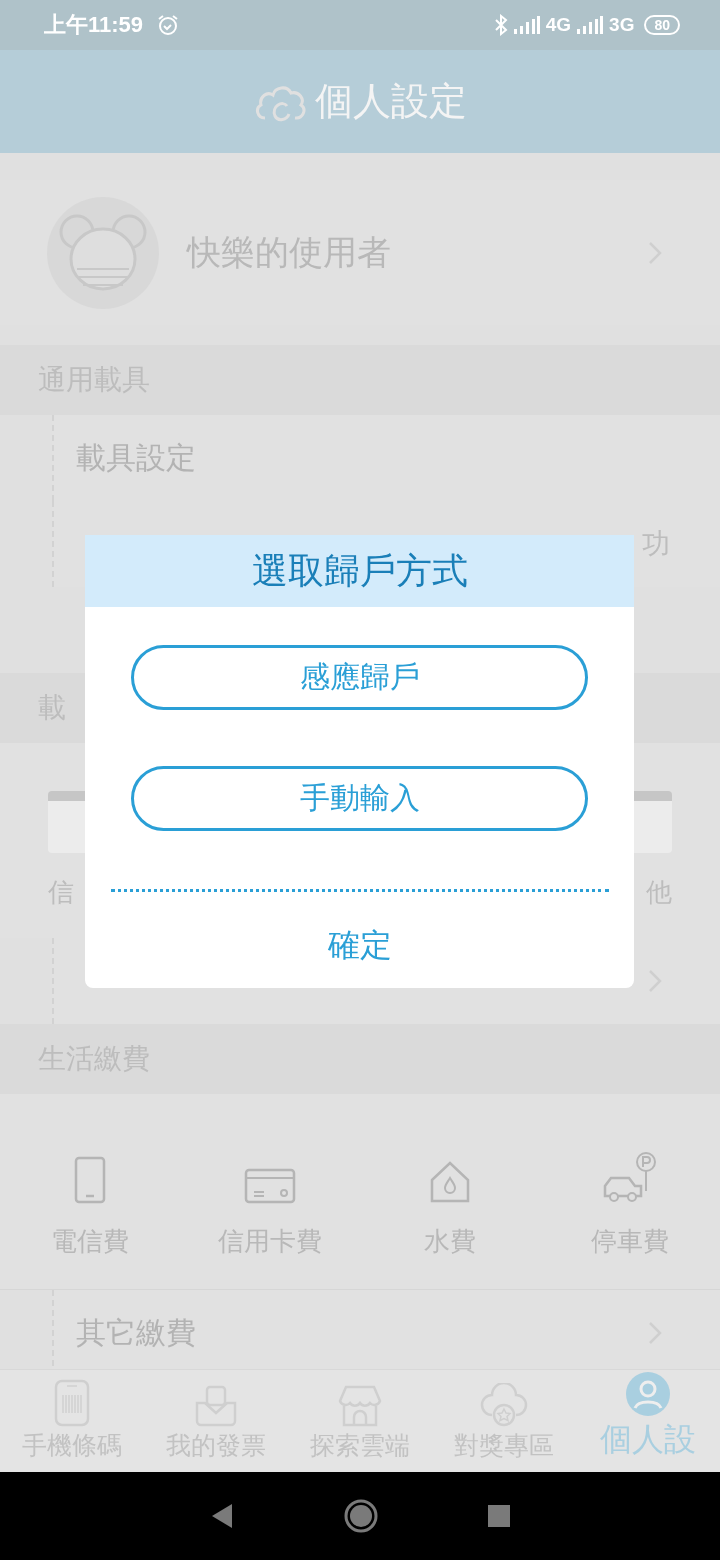  Describe the element at coordinates (168, 25) in the screenshot. I see `alarm-icon` at that location.